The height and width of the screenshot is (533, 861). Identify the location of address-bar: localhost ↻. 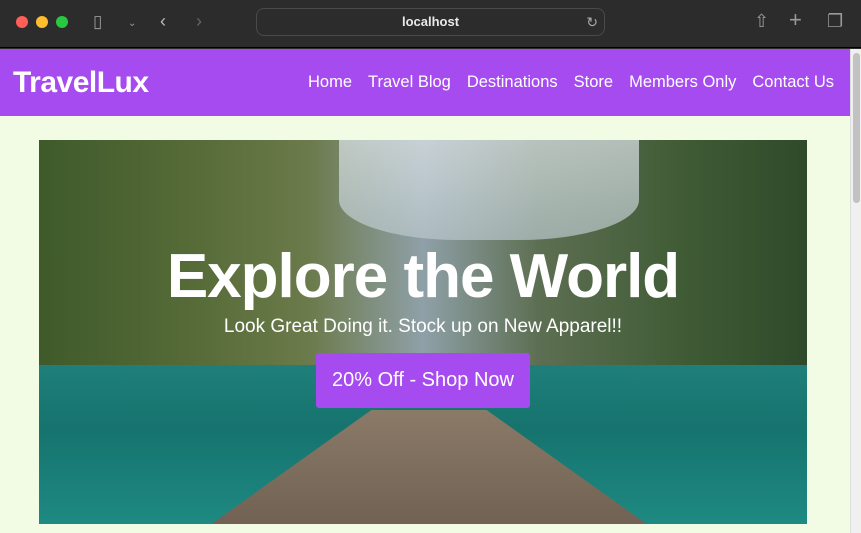
(430, 22).